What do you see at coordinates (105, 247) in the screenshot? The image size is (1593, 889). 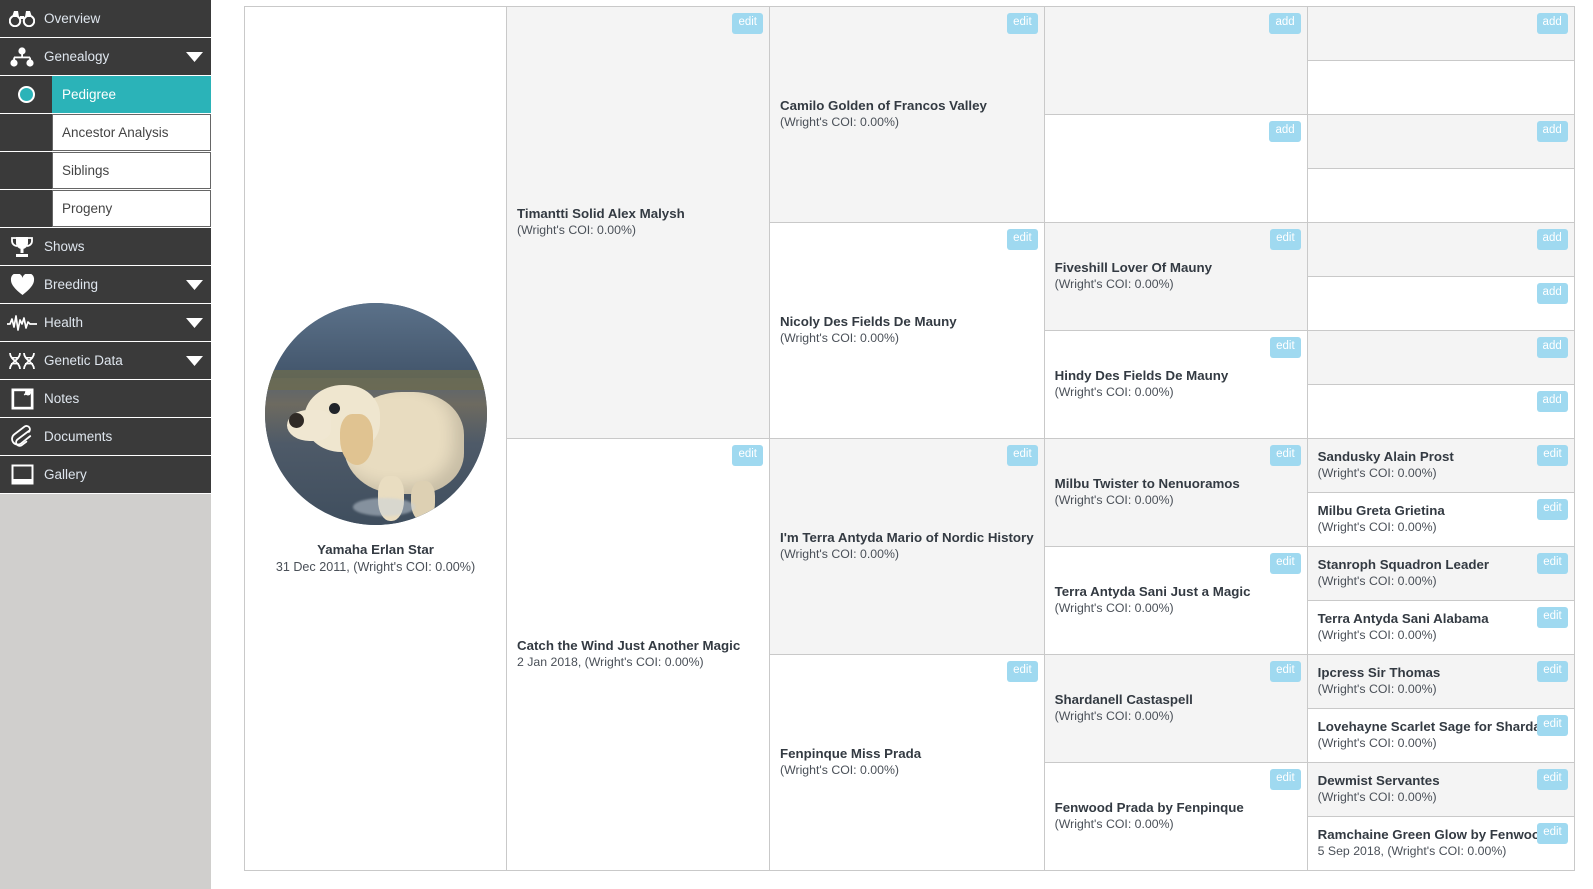 I see `sidebar-item-shows: Shows` at bounding box center [105, 247].